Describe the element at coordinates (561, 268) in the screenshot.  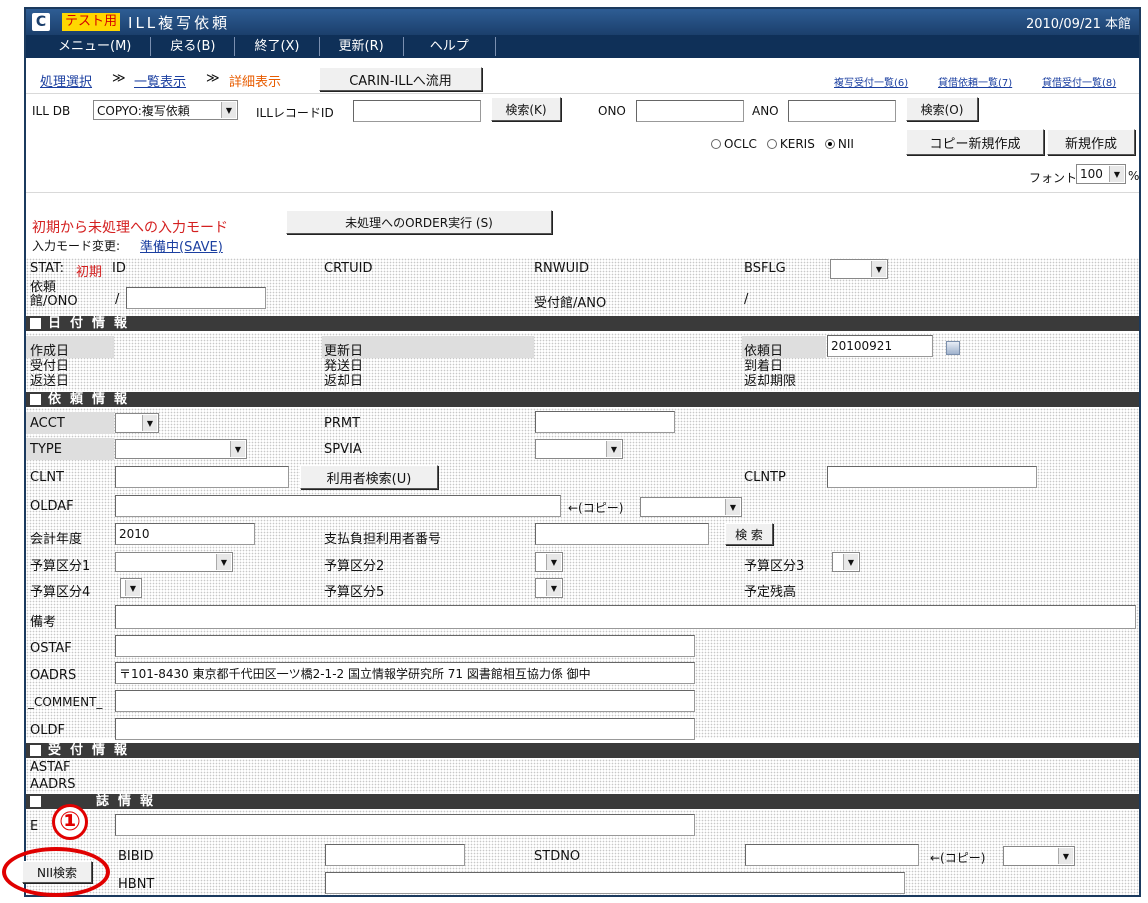
I see `rnwuid-label: RNWUID` at that location.